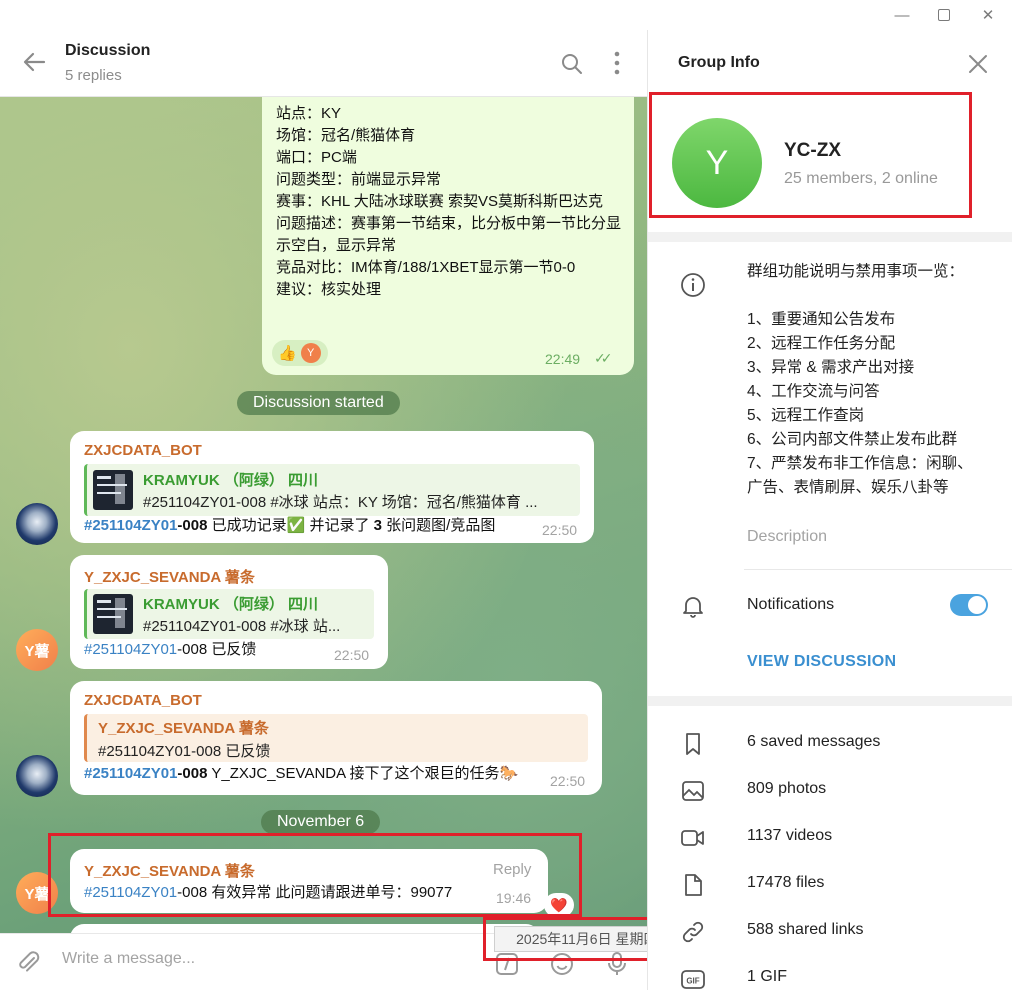 The image size is (1012, 990). Describe the element at coordinates (867, 296) in the screenshot. I see `description-blank-line` at that location.